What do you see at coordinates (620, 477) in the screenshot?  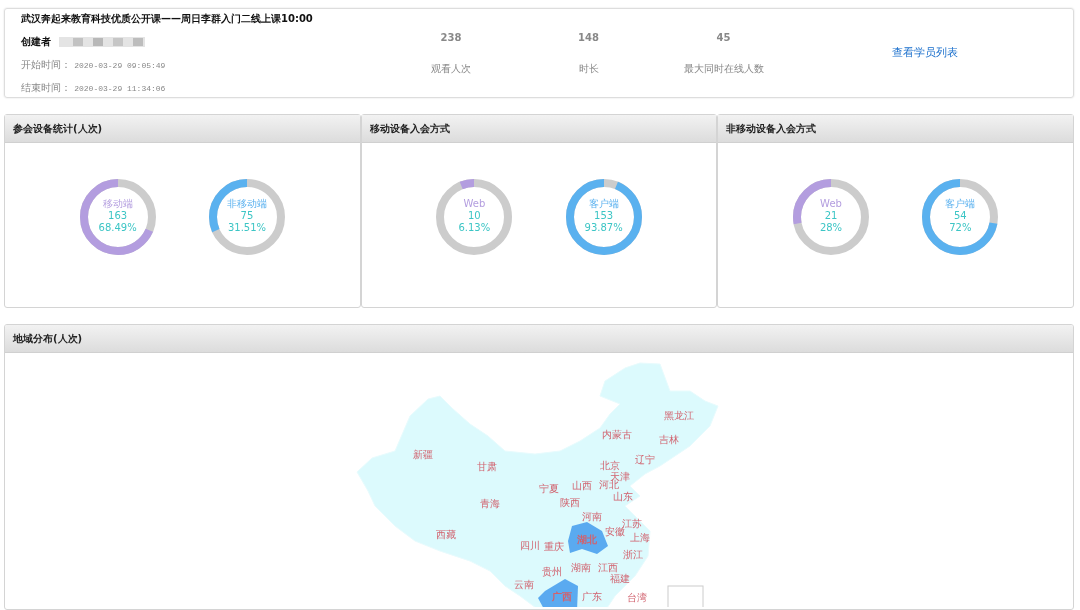 I see `province-label: 天津` at bounding box center [620, 477].